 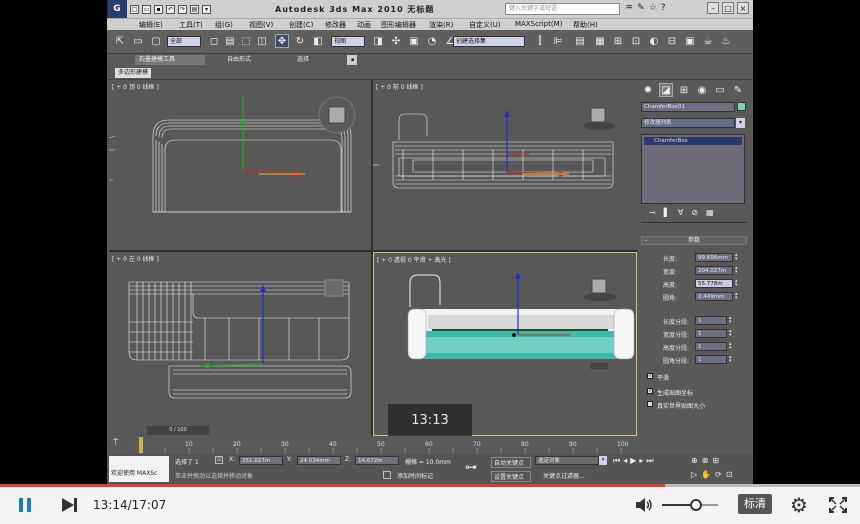 I want to click on key-mode-dropdown: 选定对象, so click(x=567, y=460).